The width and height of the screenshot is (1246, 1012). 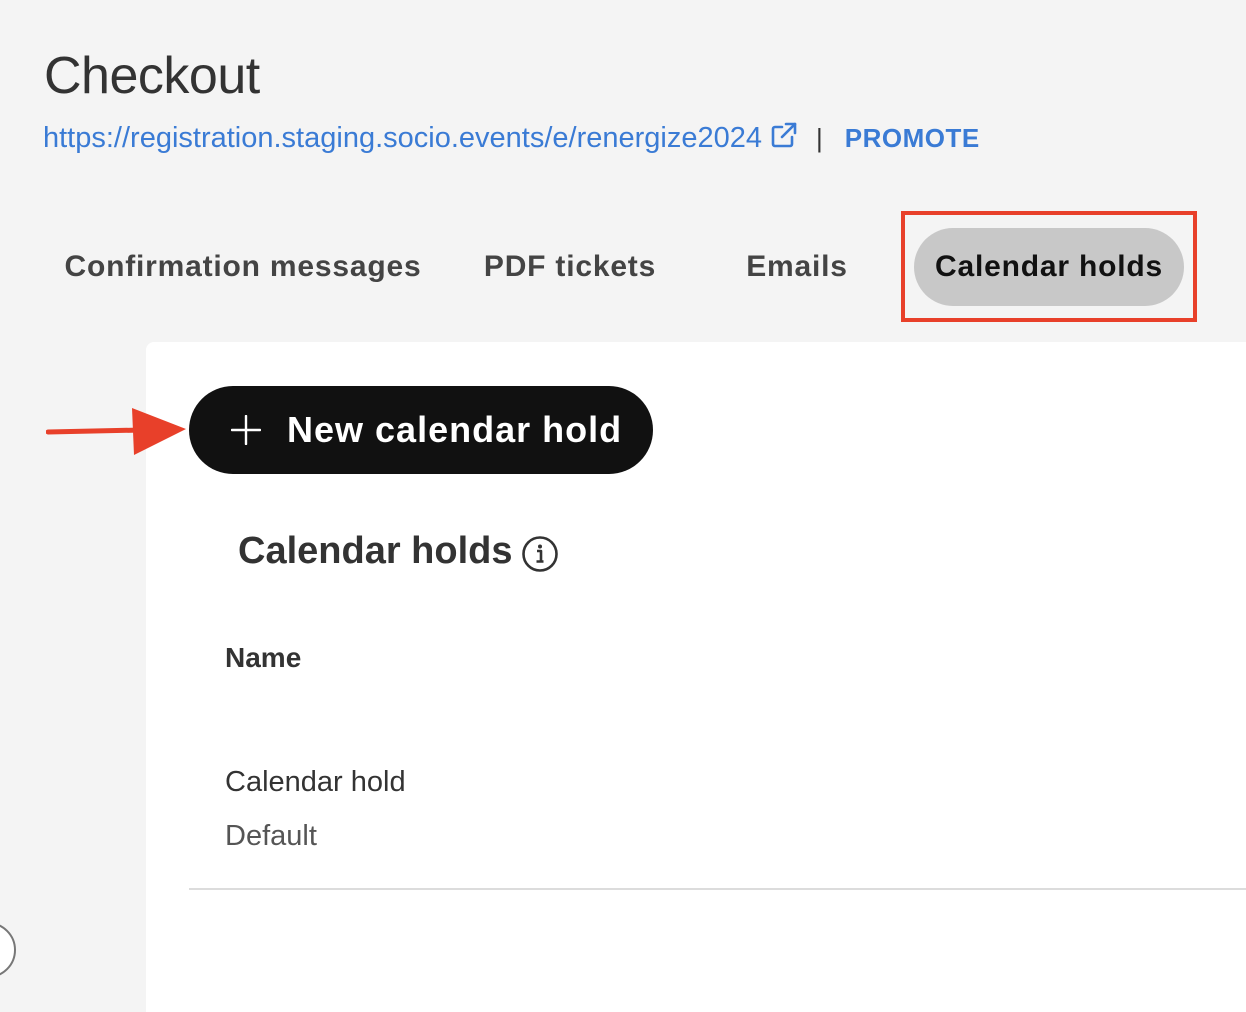 What do you see at coordinates (315, 782) in the screenshot?
I see `calendar-hold-name: Calendar hold` at bounding box center [315, 782].